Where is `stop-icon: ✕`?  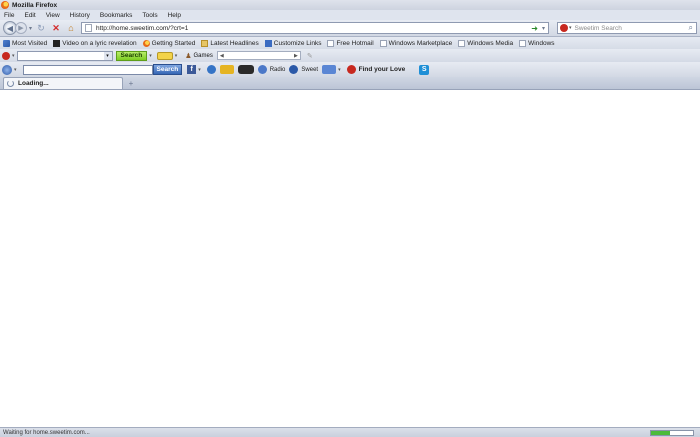 stop-icon: ✕ is located at coordinates (56, 28).